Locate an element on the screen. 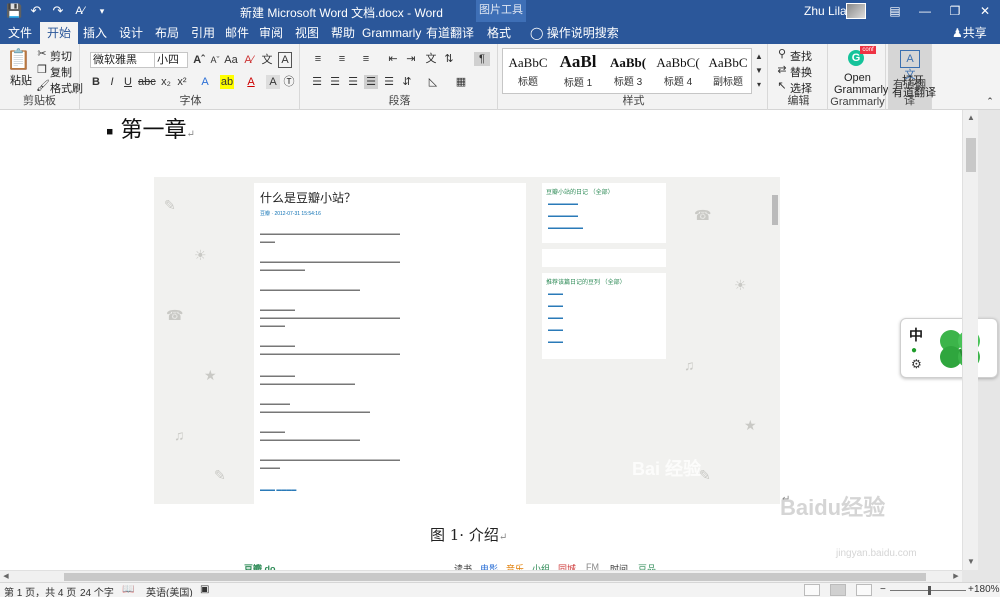 This screenshot has height=597, width=1000. collapse-ribbon-icon: ⌃ is located at coordinates (990, 101).